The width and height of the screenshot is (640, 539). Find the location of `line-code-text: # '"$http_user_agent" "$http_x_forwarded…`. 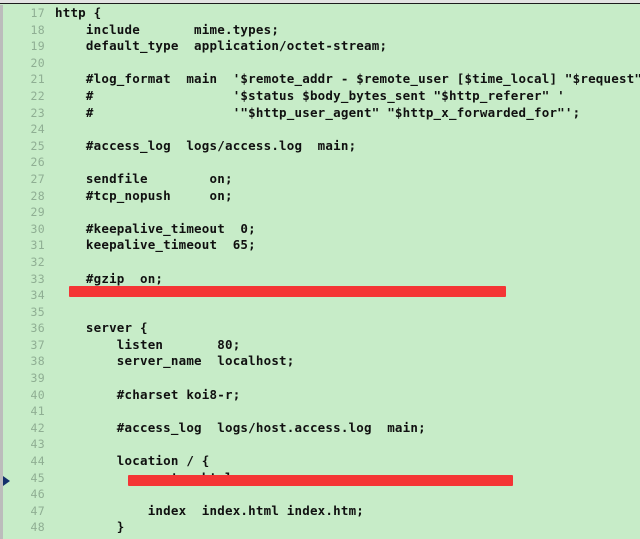

line-code-text: # '"$http_user_agent" "$http_x_forwarded… is located at coordinates (318, 112).